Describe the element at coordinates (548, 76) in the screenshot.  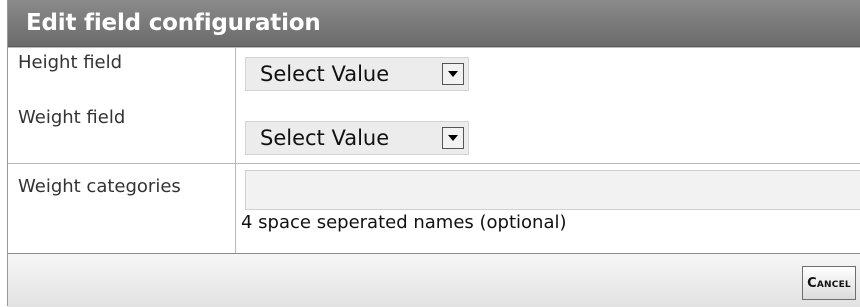
I see `height-field-value-cell: Select Value` at that location.